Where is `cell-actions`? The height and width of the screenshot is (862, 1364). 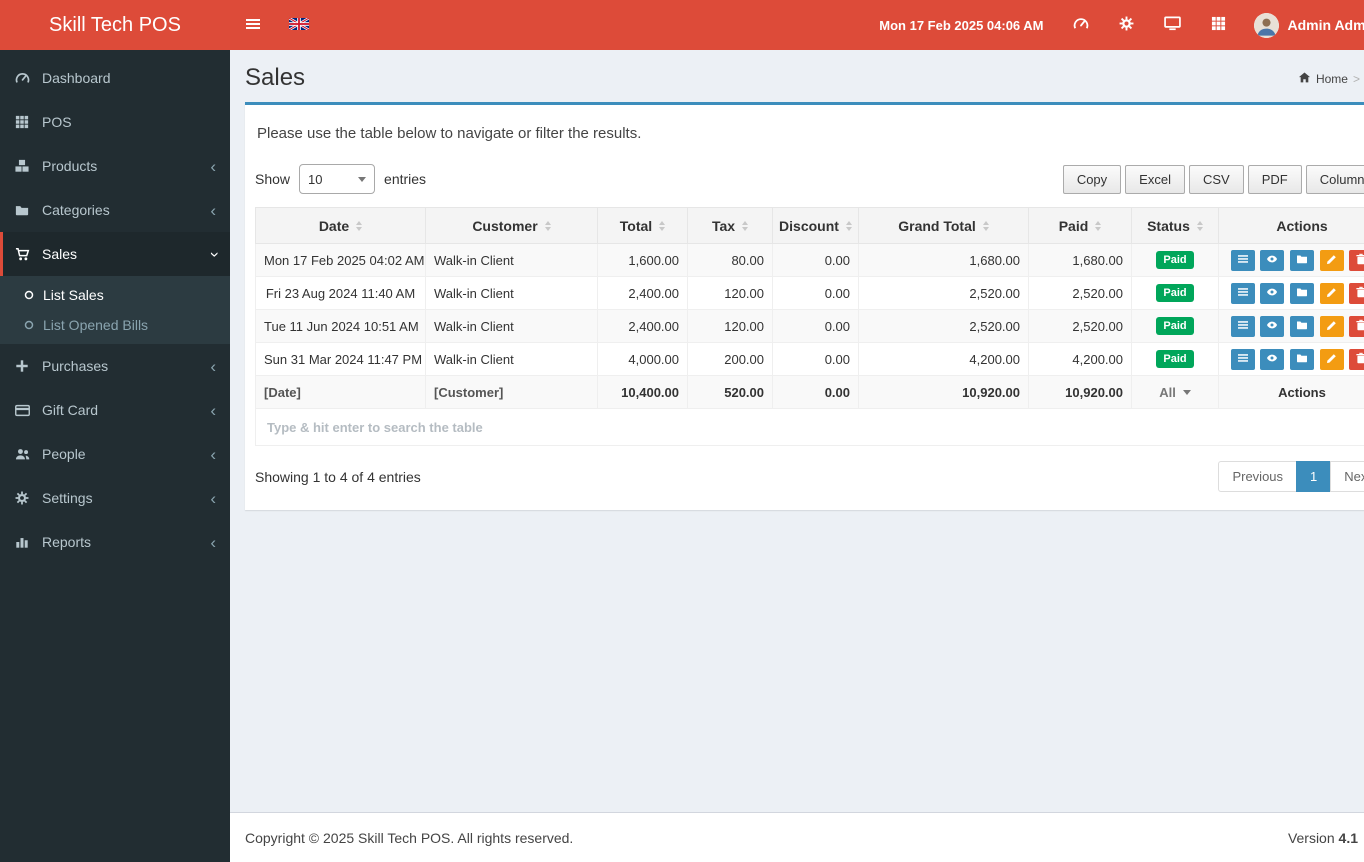 cell-actions is located at coordinates (1291, 293).